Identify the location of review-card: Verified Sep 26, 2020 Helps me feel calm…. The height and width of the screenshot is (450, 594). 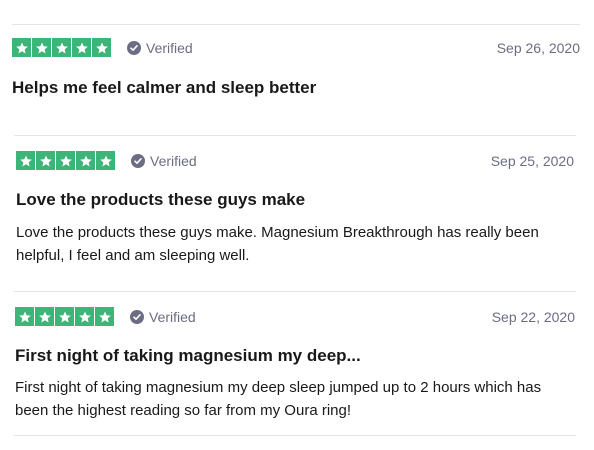
(296, 73).